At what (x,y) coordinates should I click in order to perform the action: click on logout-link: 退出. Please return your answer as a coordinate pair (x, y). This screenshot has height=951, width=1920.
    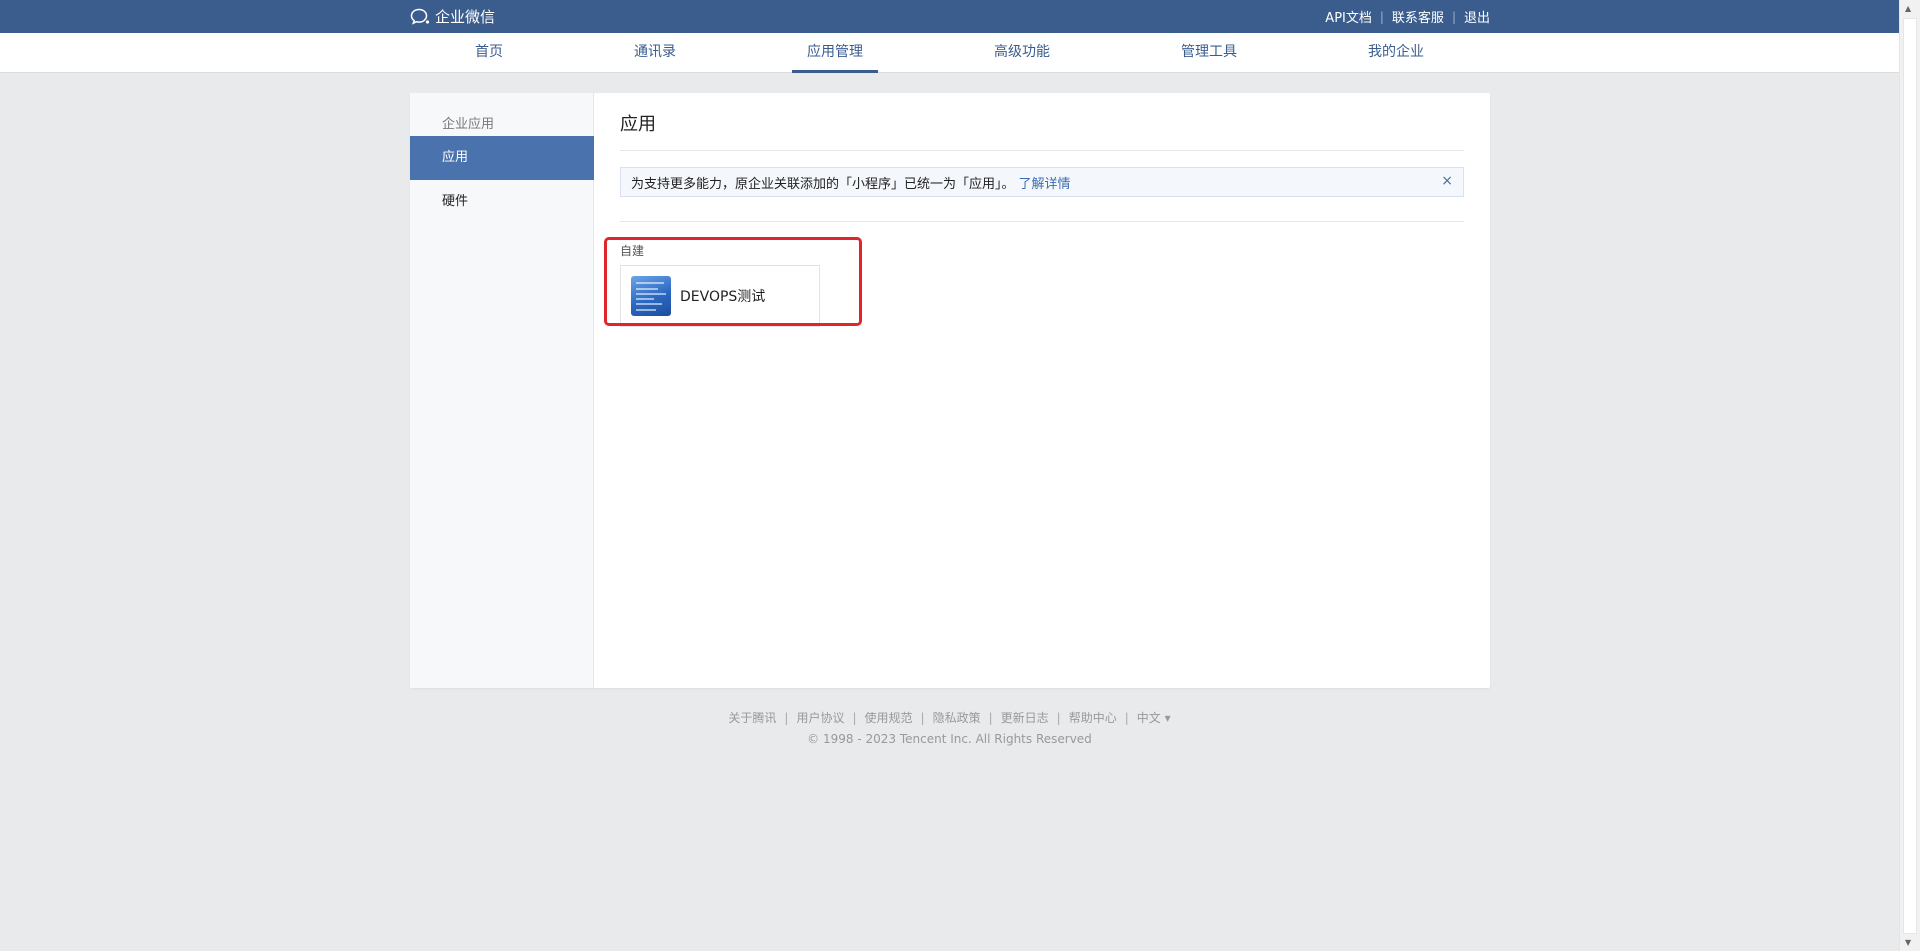
    Looking at the image, I should click on (1477, 16).